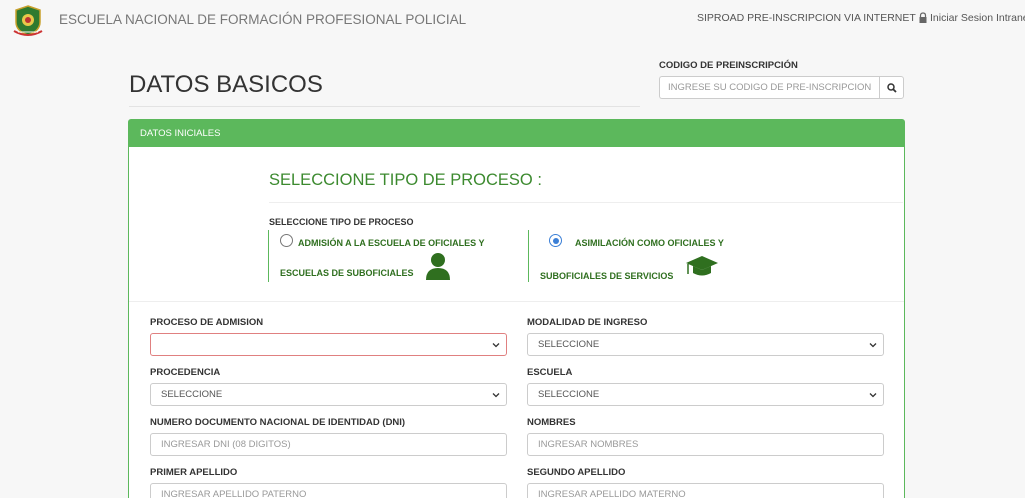 Image resolution: width=1025 pixels, height=498 pixels. What do you see at coordinates (806, 18) in the screenshot?
I see `nav-link-preinscripcion: SIPROAD PRE-INSCRIPCION VIA INTERNET` at bounding box center [806, 18].